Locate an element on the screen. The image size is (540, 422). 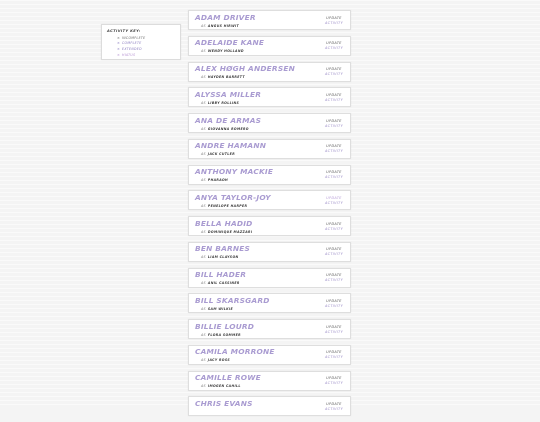
activity-key-list: × Incomplete × Complete × Extended × Hiatus is located at coordinates (141, 46).